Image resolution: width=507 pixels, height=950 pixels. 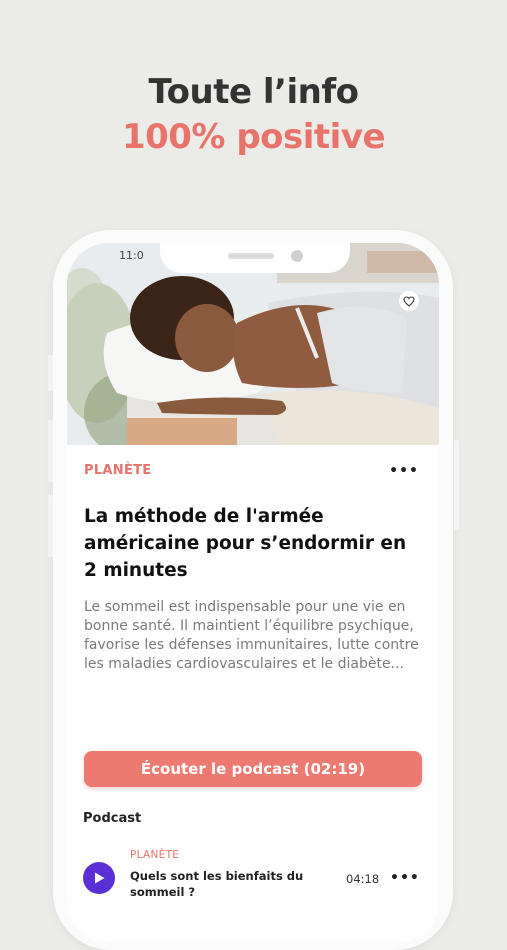 What do you see at coordinates (155, 855) in the screenshot?
I see `podcast-item-category: PLANÈTE` at bounding box center [155, 855].